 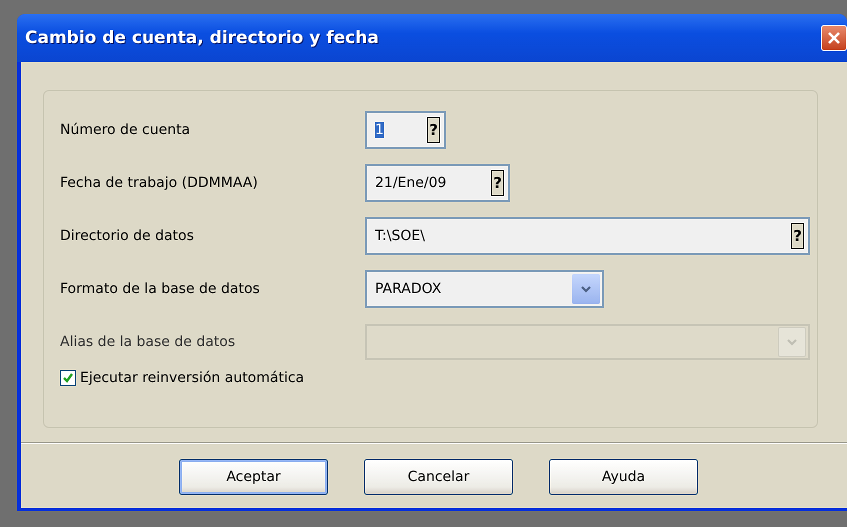 What do you see at coordinates (159, 182) in the screenshot?
I see `field-label: Fecha de trabajo (DDMMAA)` at bounding box center [159, 182].